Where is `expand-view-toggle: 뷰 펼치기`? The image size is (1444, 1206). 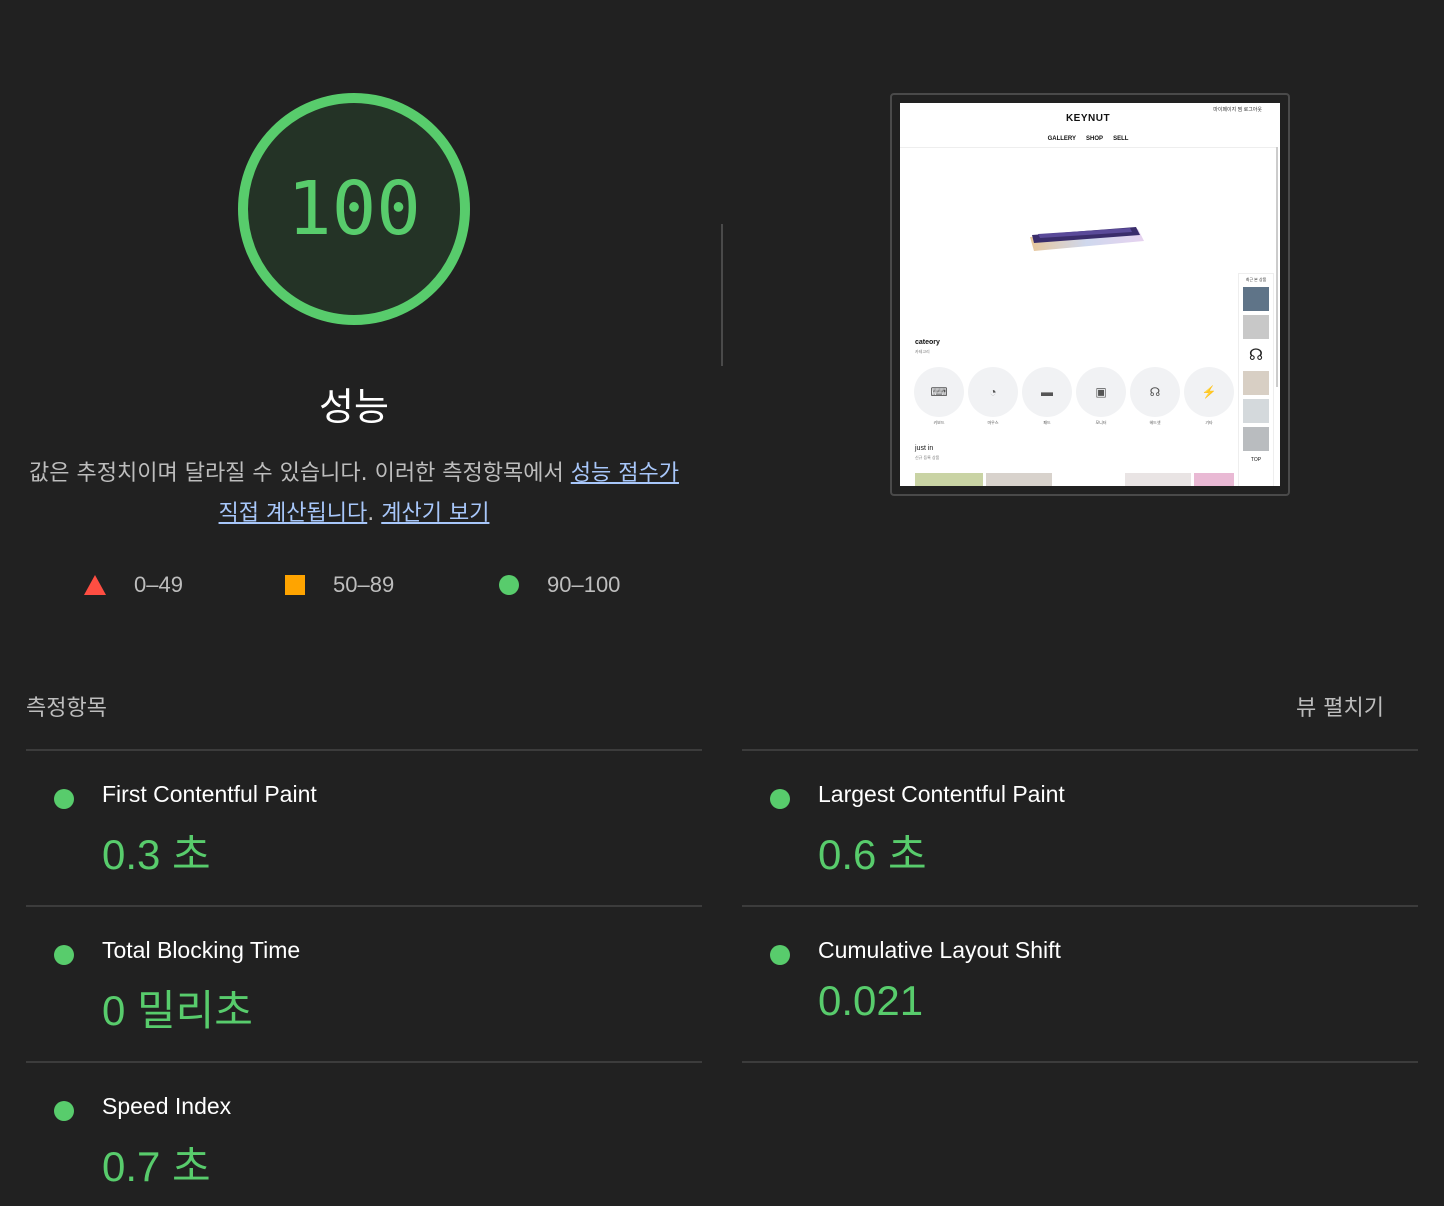
expand-view-toggle: 뷰 펼치기 is located at coordinates (1340, 706).